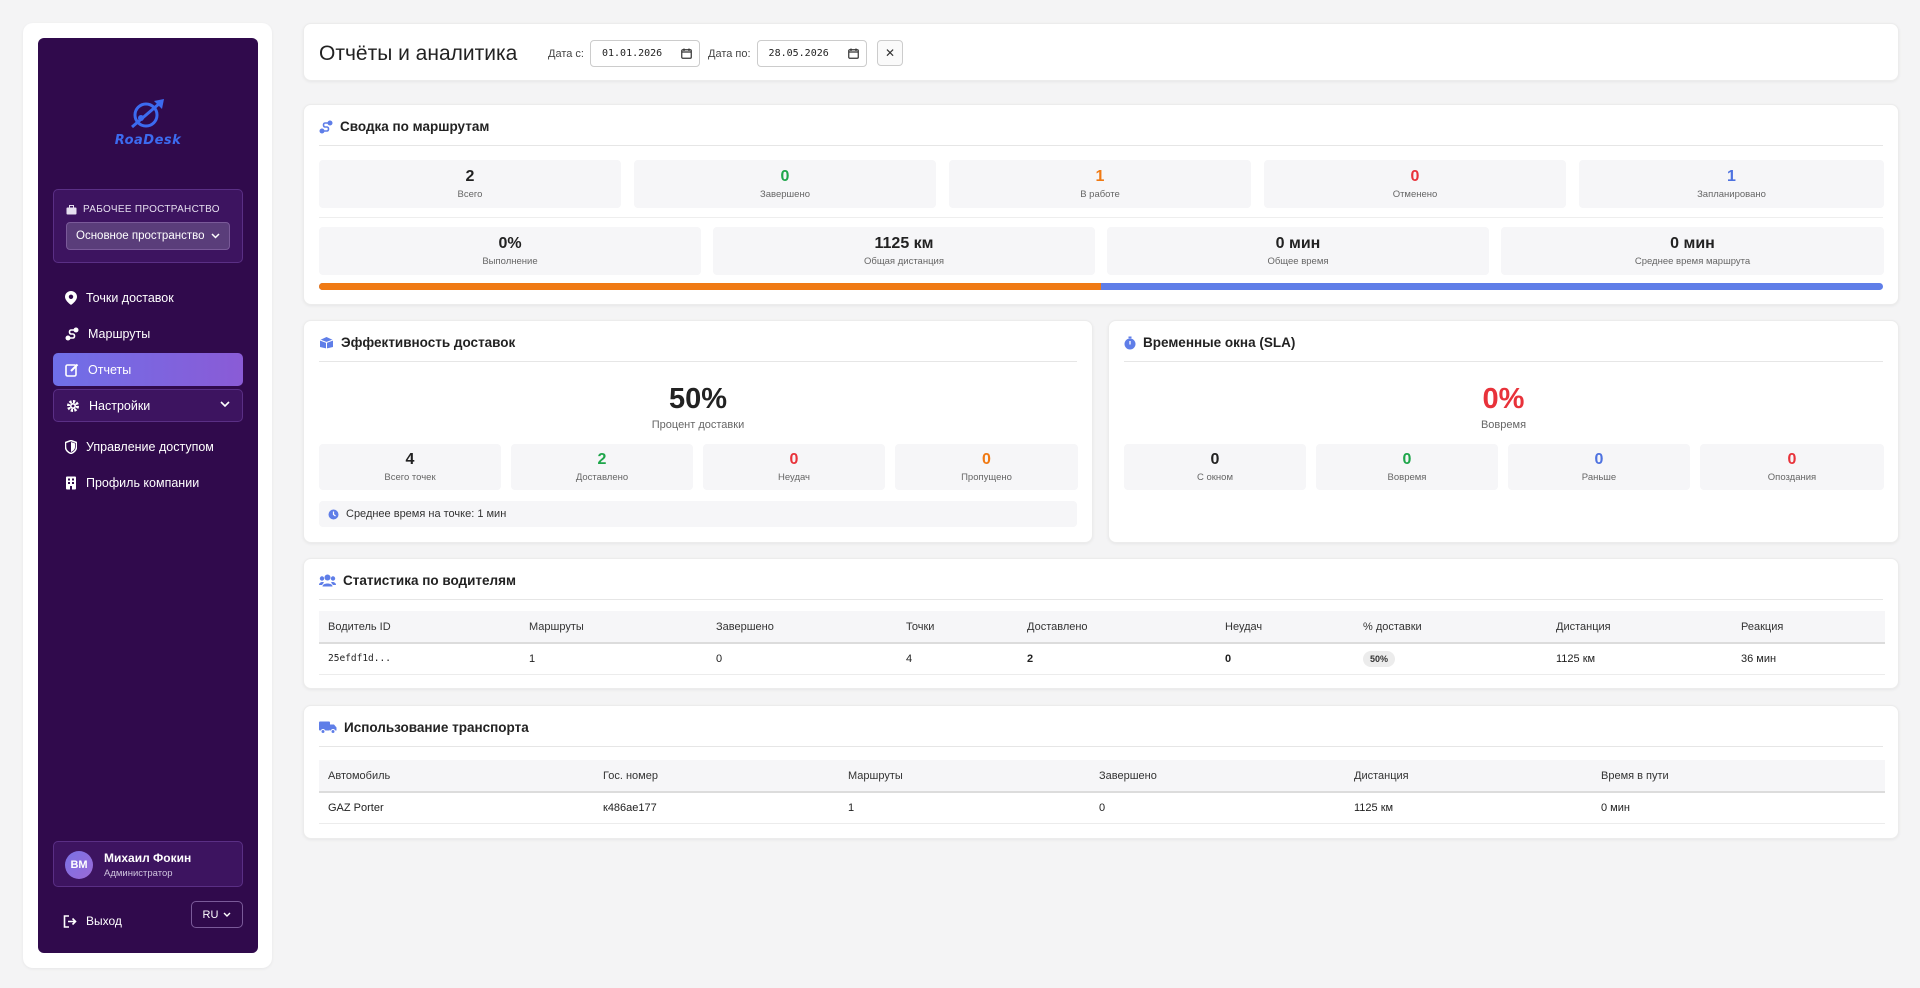 This screenshot has width=1920, height=988. Describe the element at coordinates (1450, 627) in the screenshot. I see `column-header: % доставки` at that location.